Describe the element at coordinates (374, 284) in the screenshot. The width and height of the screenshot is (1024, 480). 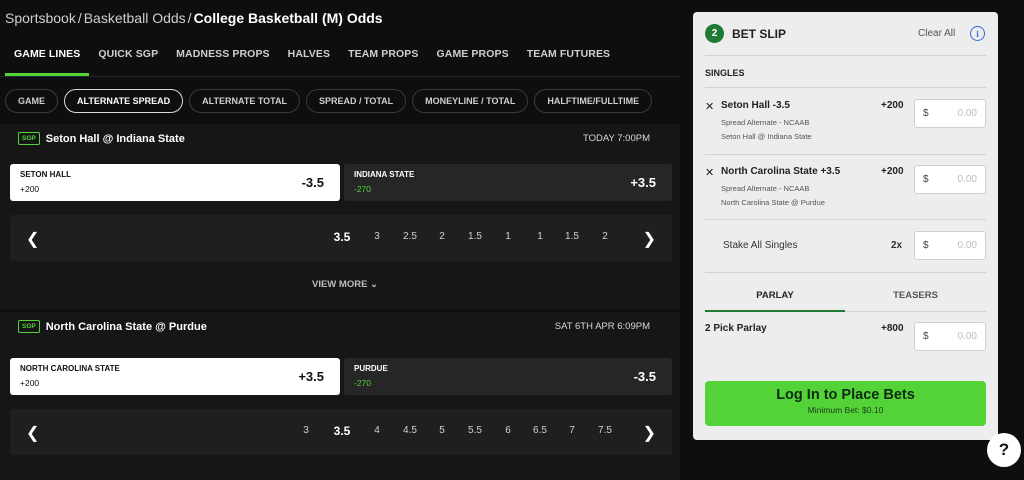
I see `chevron-down-icon: ⌄` at that location.